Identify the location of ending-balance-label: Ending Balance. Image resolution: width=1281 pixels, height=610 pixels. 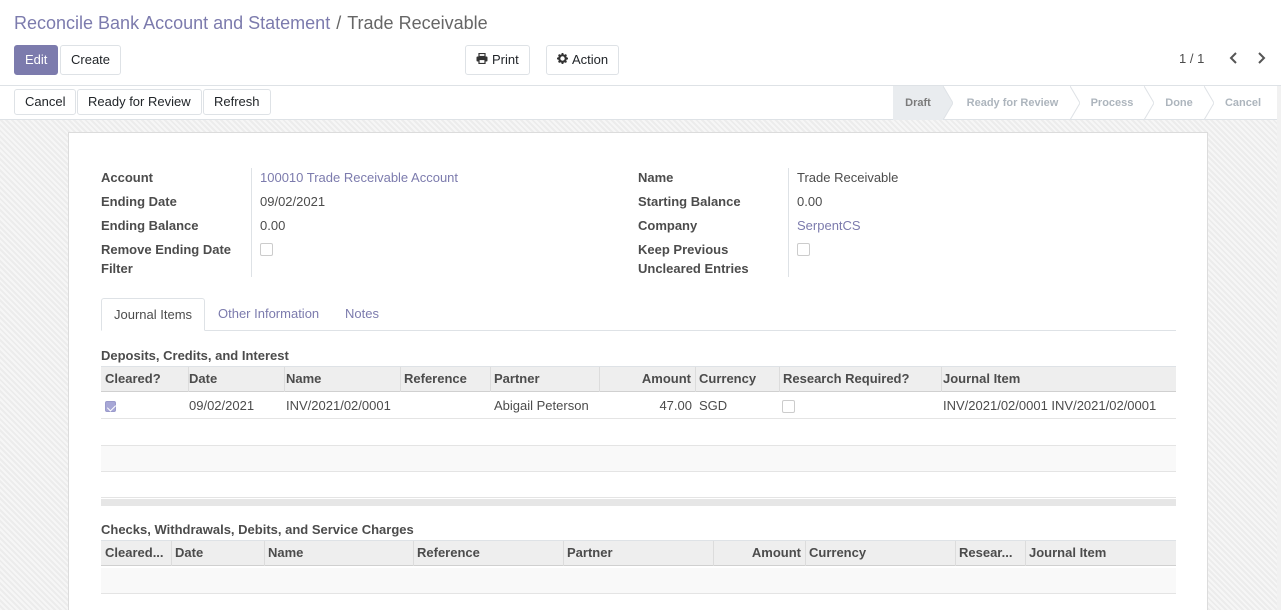
(150, 225).